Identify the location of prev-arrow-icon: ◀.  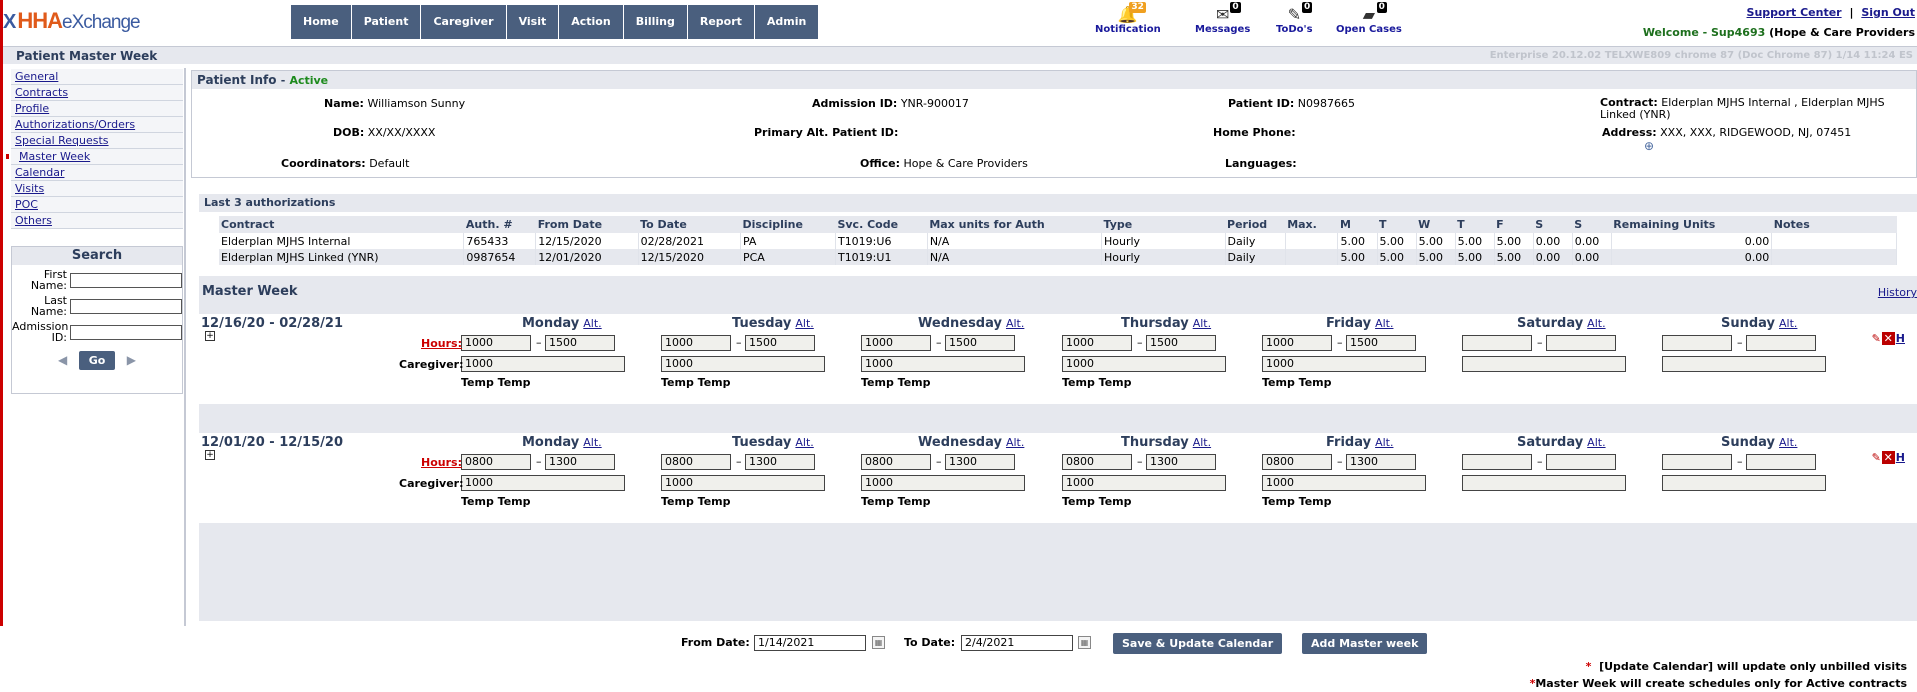
(62, 360).